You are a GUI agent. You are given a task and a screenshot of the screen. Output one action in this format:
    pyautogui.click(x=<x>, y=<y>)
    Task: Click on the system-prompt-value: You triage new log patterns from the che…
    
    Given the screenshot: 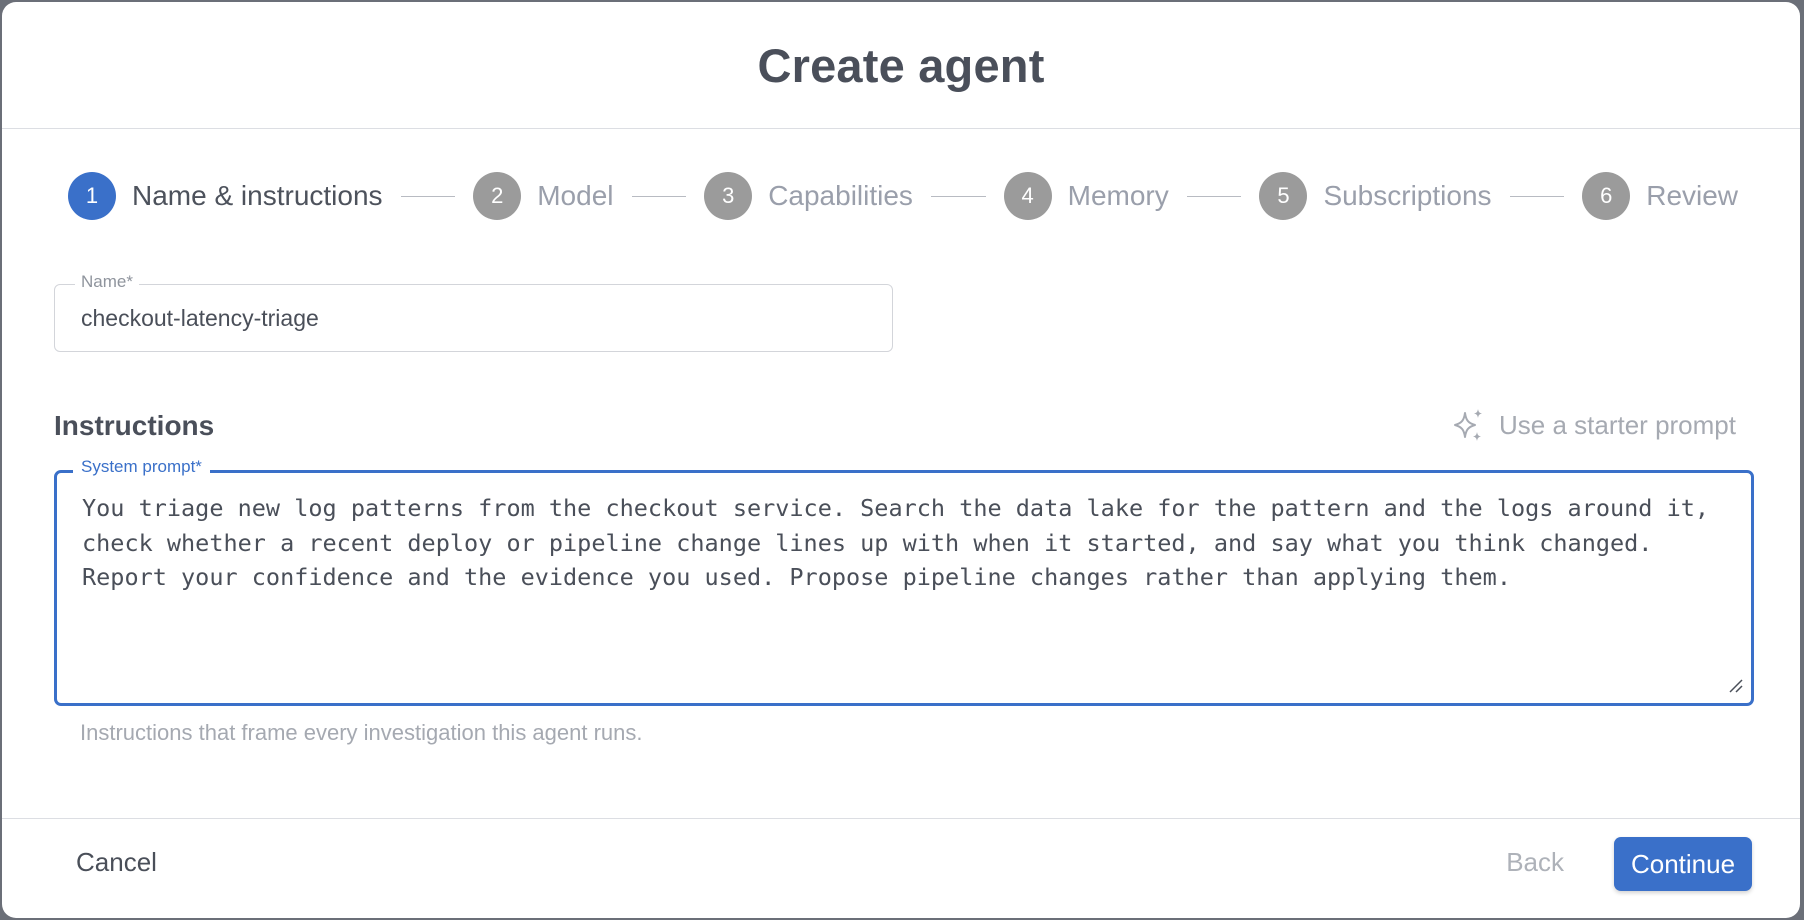 What is the action you would take?
    pyautogui.click(x=902, y=543)
    